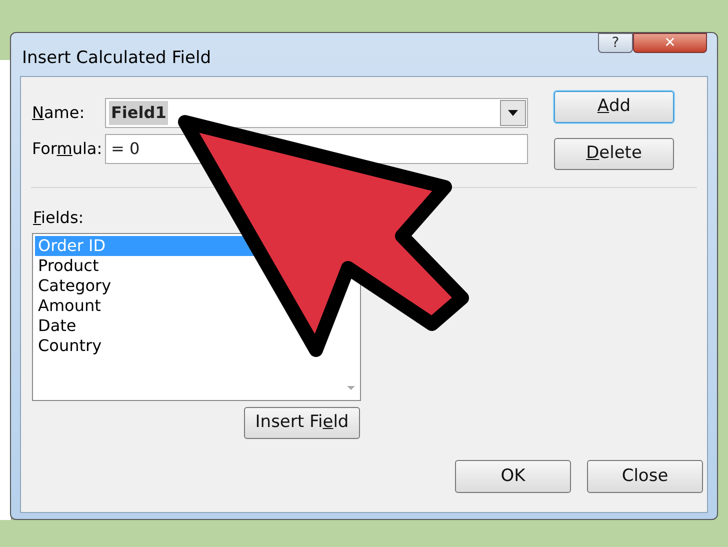  Describe the element at coordinates (188, 346) in the screenshot. I see `field-list-item: Country` at that location.